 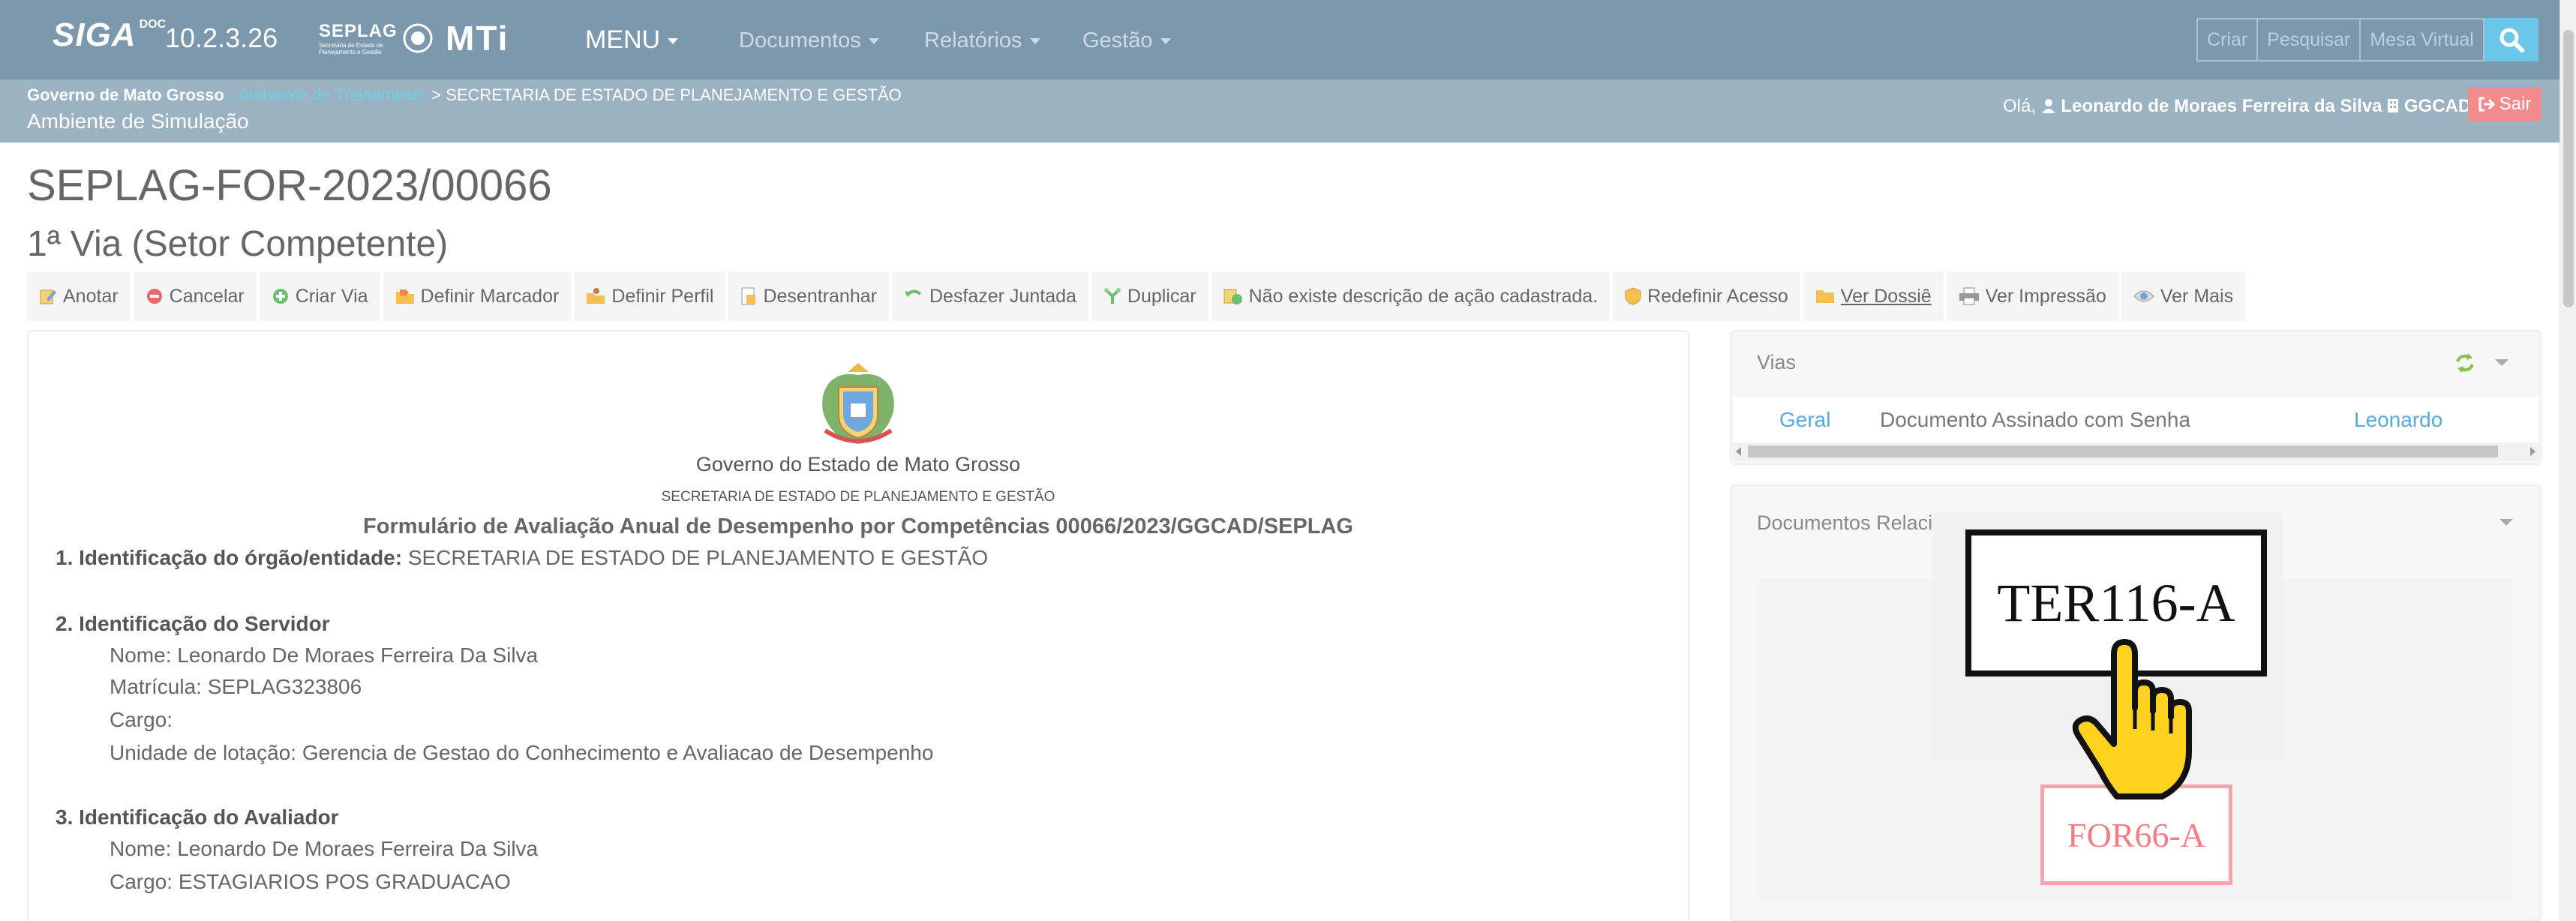 I want to click on via-user-link: Leonardo, so click(x=2398, y=420).